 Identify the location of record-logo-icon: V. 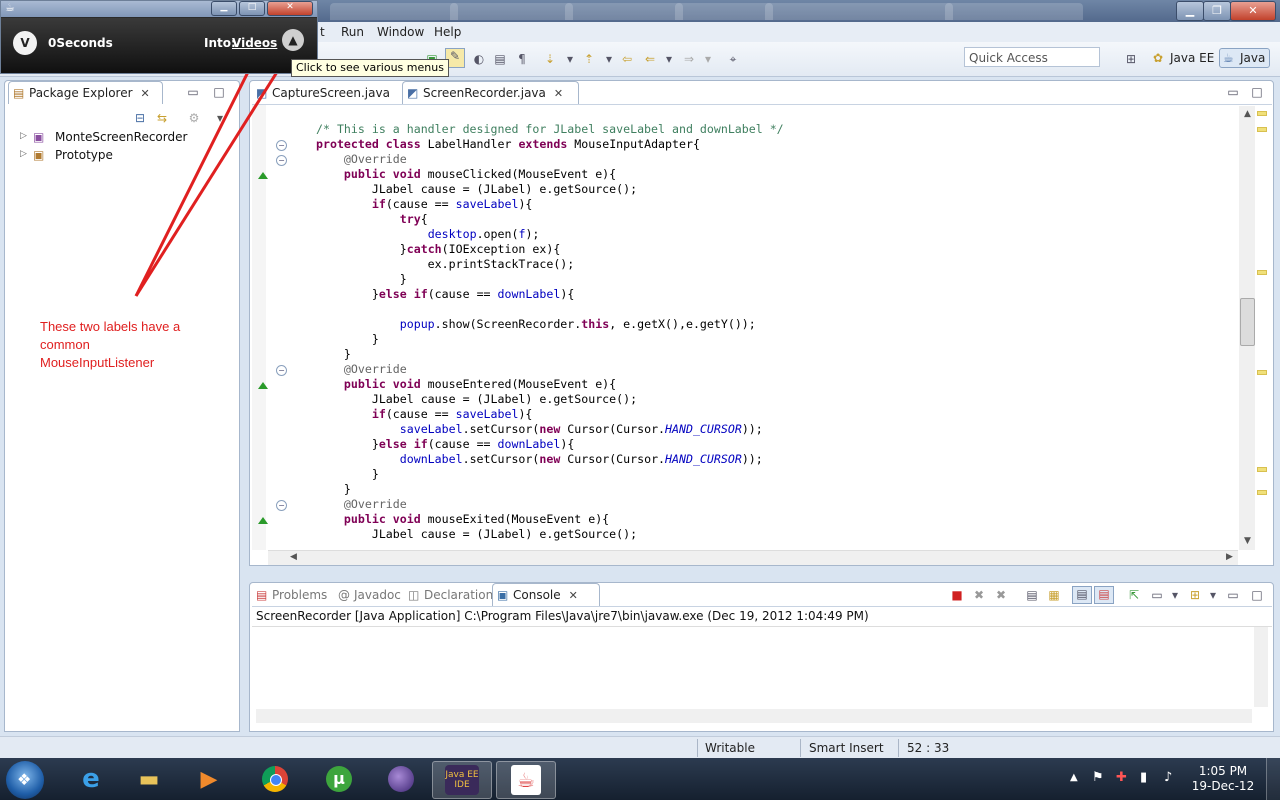
(25, 43).